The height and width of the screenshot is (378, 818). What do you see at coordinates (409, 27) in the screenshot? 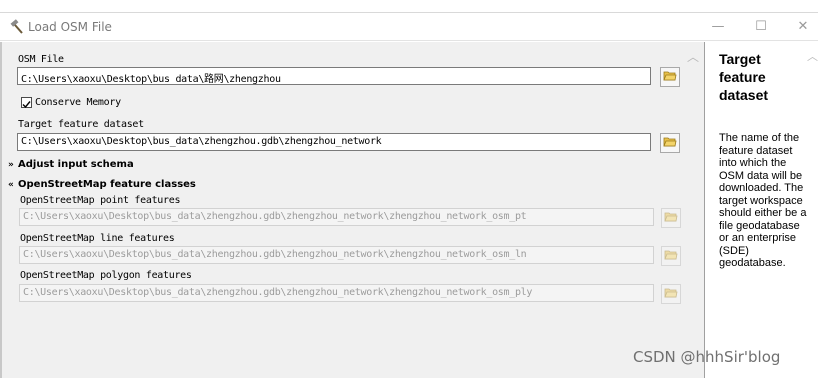
I see `title-bar: Load OSM File — ☐ ✕` at bounding box center [409, 27].